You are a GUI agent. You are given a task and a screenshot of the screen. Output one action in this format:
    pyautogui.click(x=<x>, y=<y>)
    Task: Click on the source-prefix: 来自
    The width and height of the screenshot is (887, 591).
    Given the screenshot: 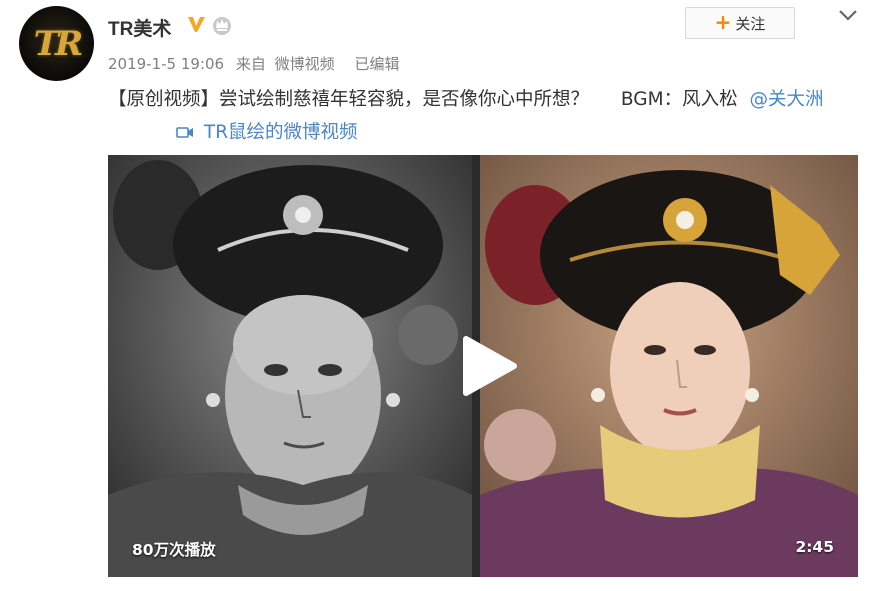 What is the action you would take?
    pyautogui.click(x=250, y=64)
    